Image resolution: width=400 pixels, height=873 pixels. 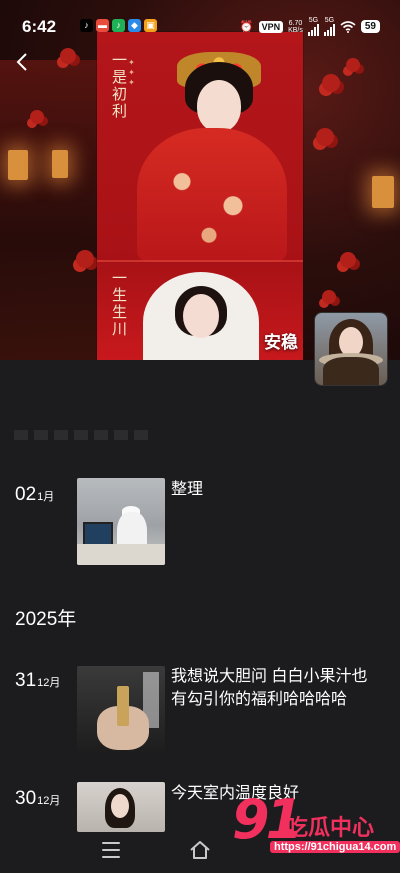 What do you see at coordinates (119, 304) in the screenshot?
I see `poster-text-bottom: 一生生川` at bounding box center [119, 304].